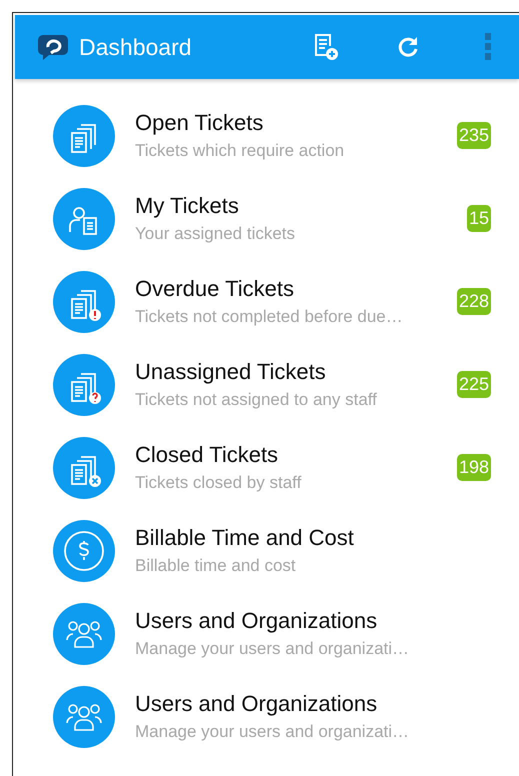 This screenshot has height=776, width=519. What do you see at coordinates (473, 384) in the screenshot?
I see `count-badge: 225` at bounding box center [473, 384].